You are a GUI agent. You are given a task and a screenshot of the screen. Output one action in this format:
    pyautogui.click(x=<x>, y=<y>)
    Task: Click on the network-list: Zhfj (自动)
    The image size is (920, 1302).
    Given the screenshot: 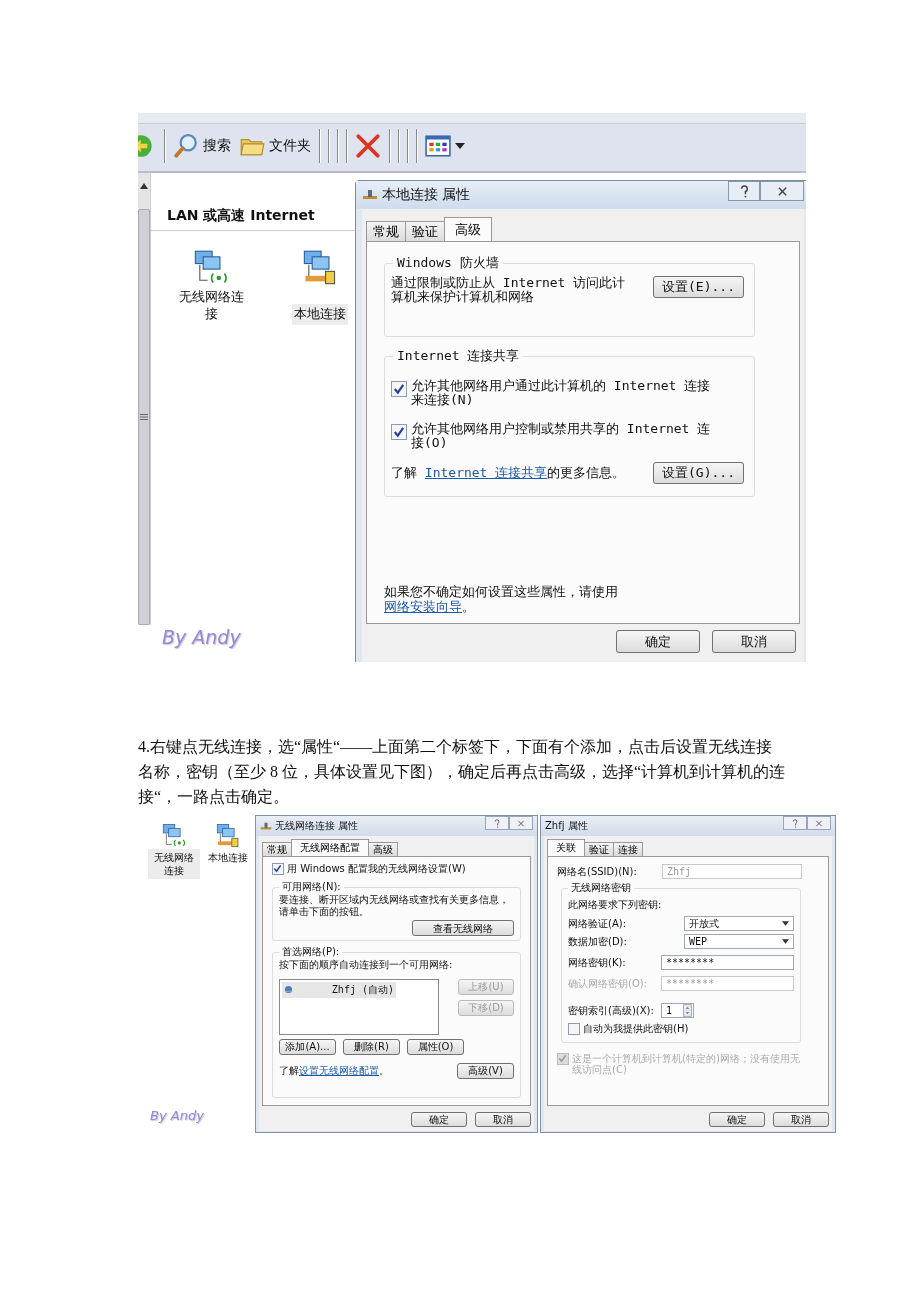 What is the action you would take?
    pyautogui.click(x=359, y=1006)
    